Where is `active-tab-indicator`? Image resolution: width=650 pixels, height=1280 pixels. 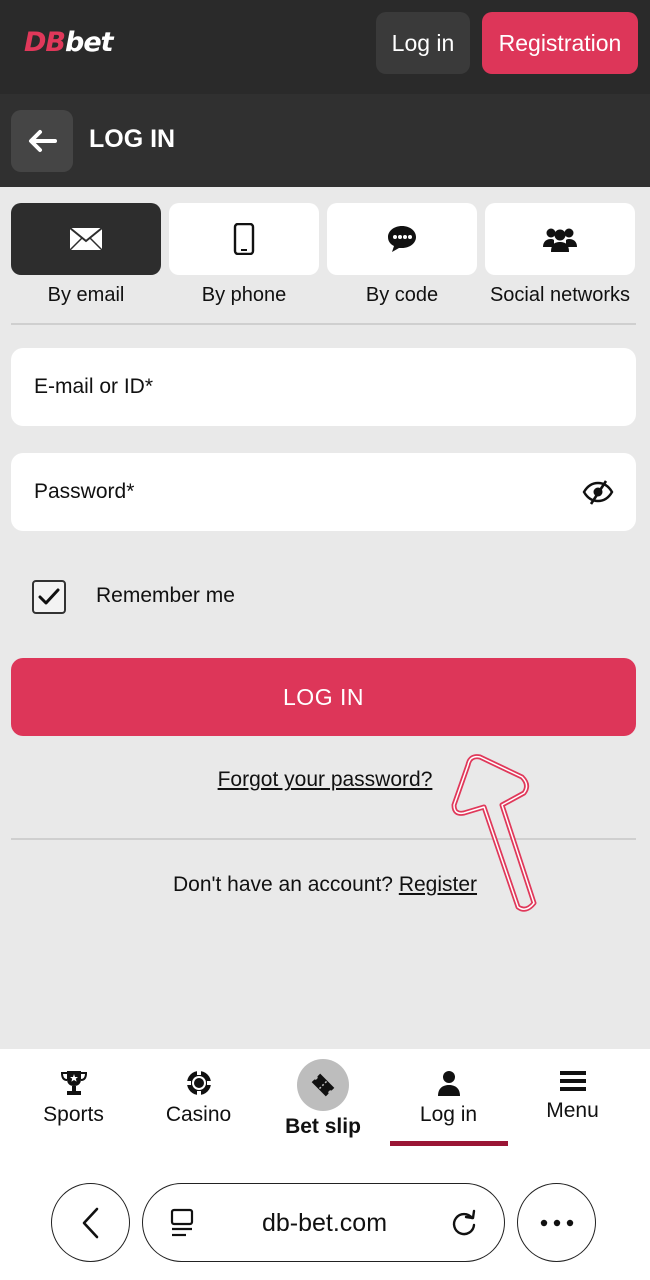
active-tab-indicator is located at coordinates (449, 1143).